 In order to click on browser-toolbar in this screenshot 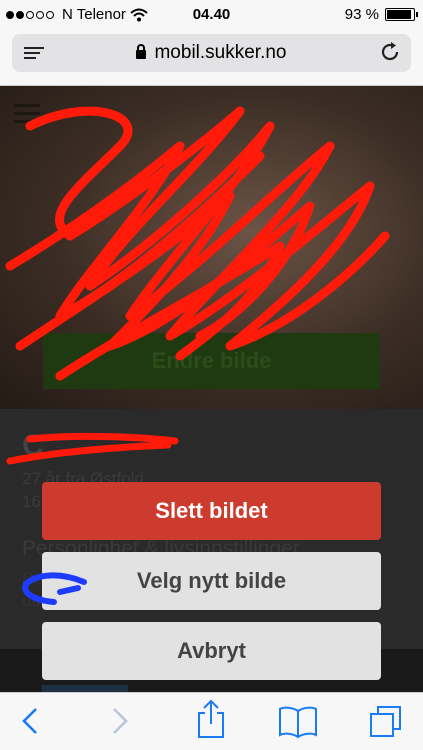, I will do `click(211, 721)`.